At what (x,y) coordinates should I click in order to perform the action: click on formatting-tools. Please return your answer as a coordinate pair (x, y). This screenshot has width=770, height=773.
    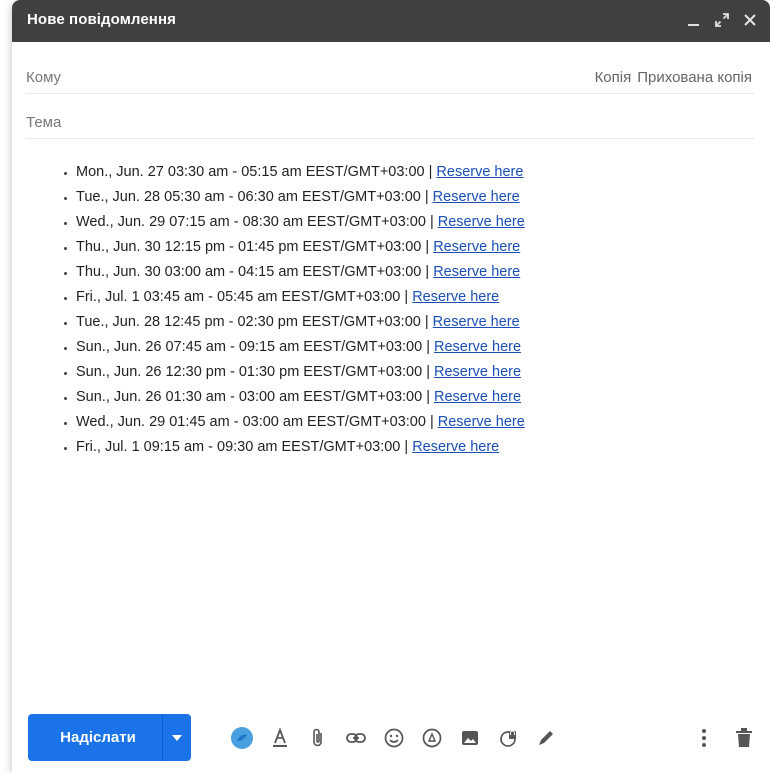
    Looking at the image, I should click on (399, 738).